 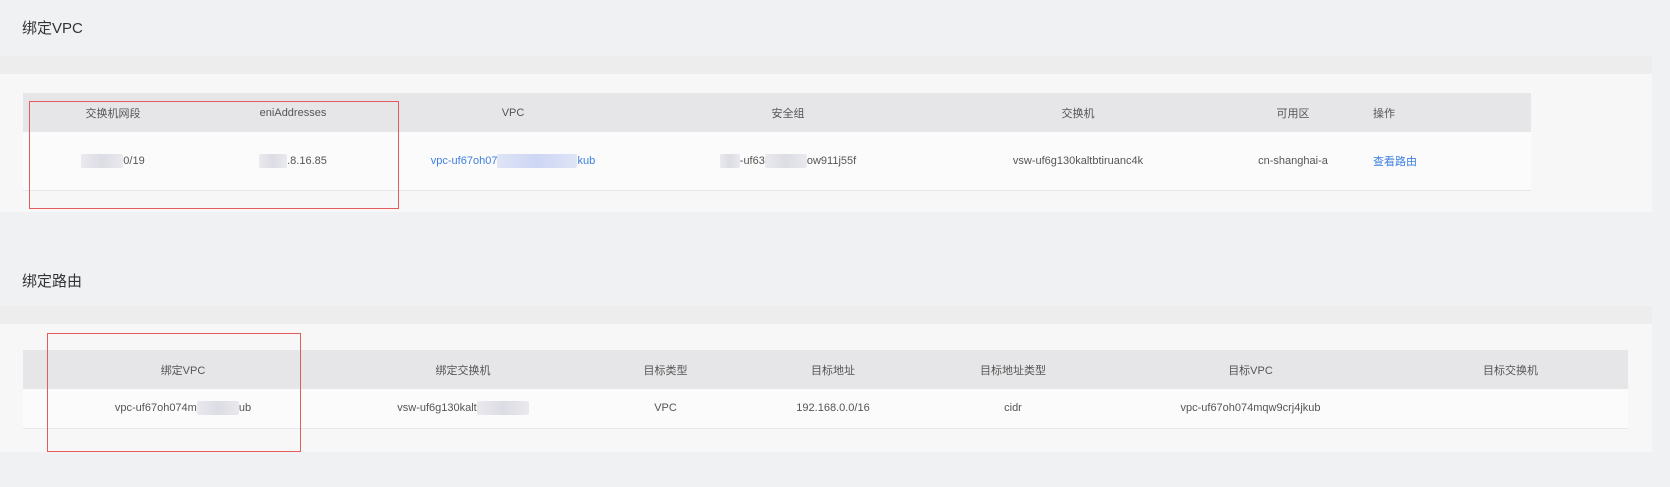 I want to click on cell-bound-vswitch: vsw-uf6g130kalt, so click(x=463, y=409).